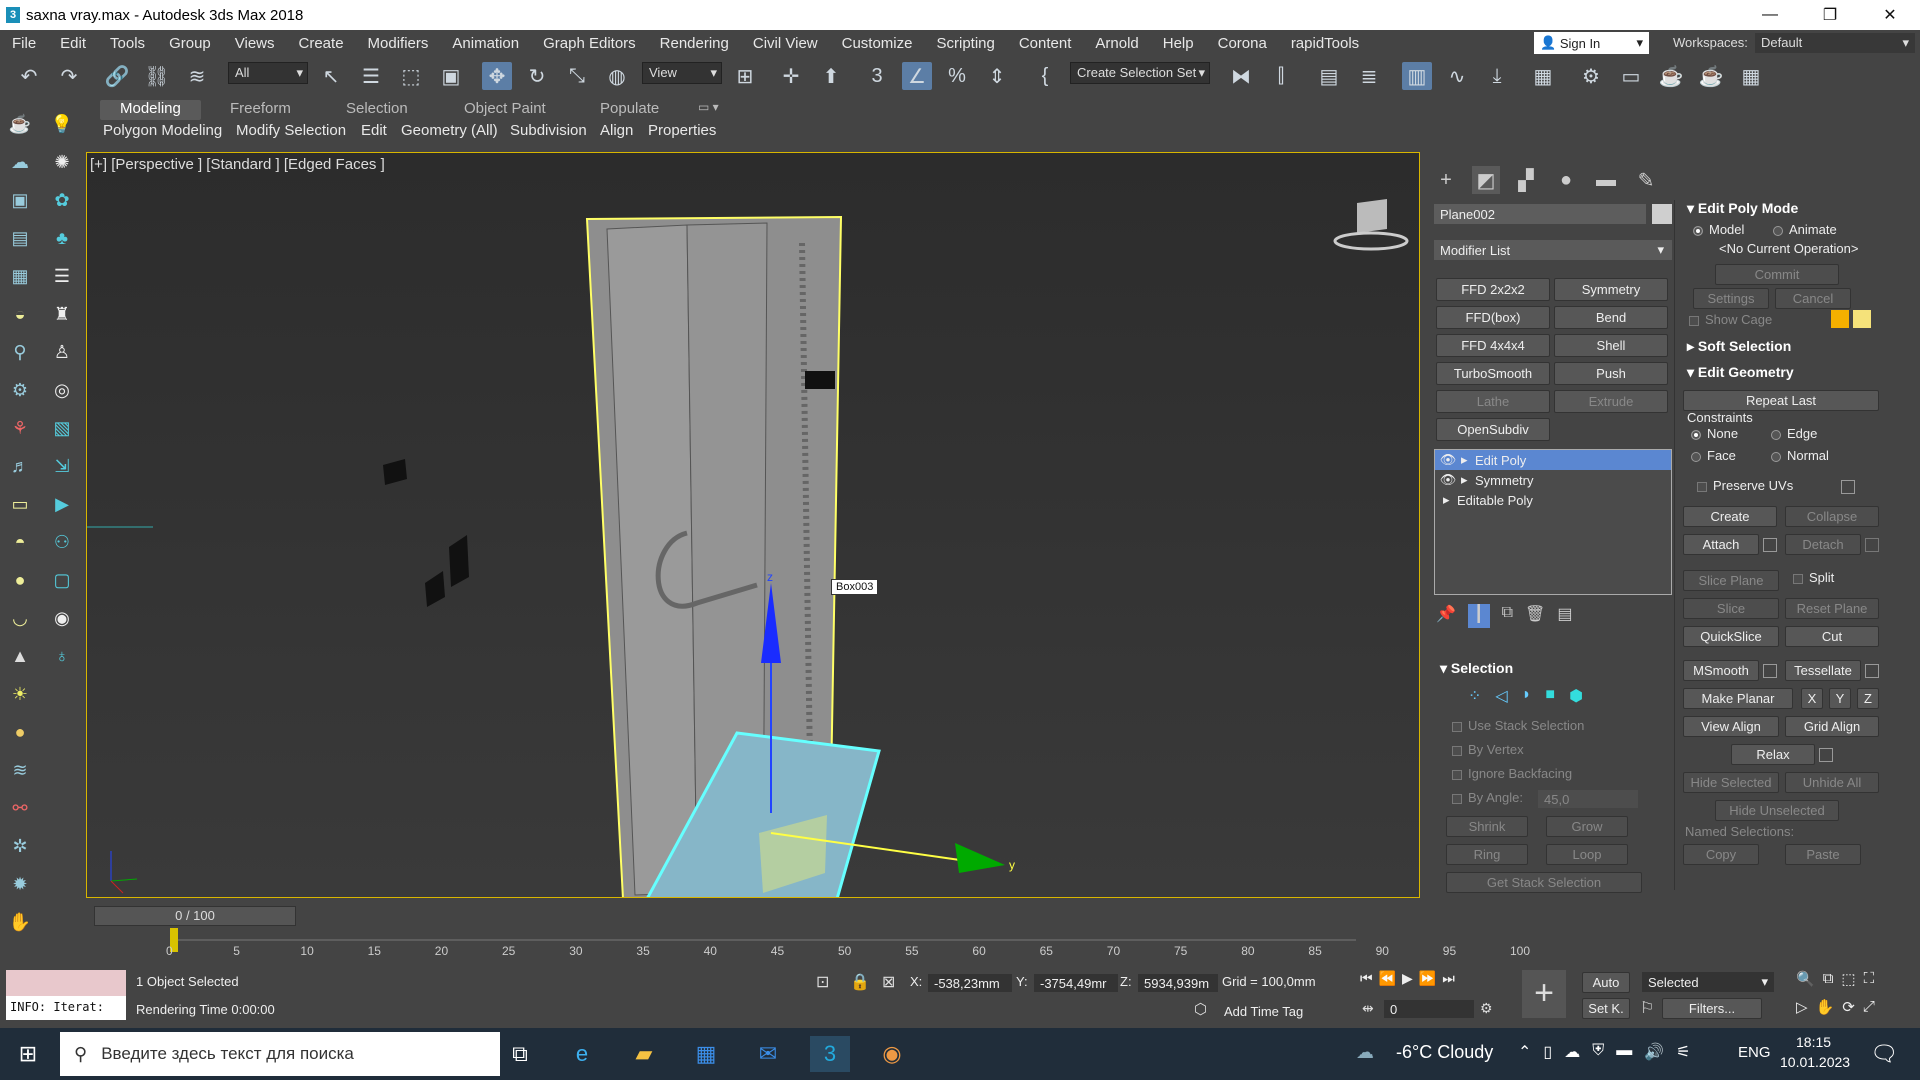  I want to click on workspace-dropdown: Default ▾, so click(1835, 43).